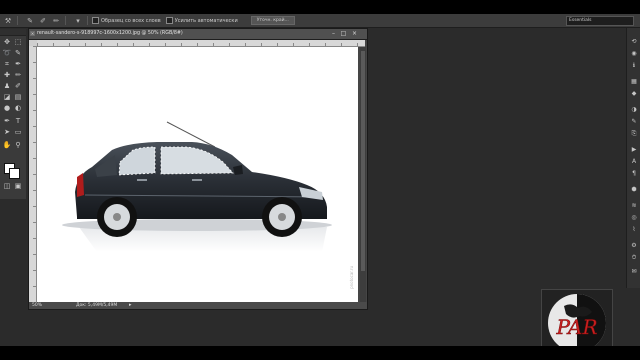 The width and height of the screenshot is (640, 360). Describe the element at coordinates (634, 174) in the screenshot. I see `paragraph-icon: ¶` at that location.